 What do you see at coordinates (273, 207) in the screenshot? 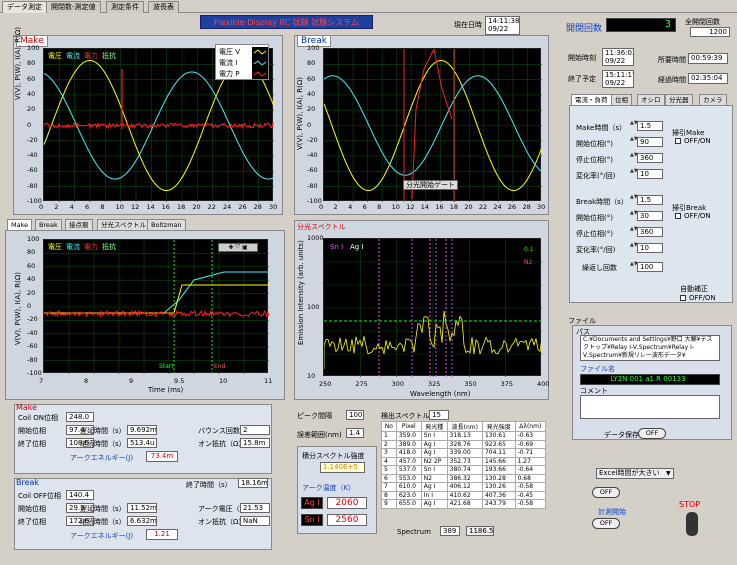
I see `make_plot-tick-15: 30` at bounding box center [273, 207].